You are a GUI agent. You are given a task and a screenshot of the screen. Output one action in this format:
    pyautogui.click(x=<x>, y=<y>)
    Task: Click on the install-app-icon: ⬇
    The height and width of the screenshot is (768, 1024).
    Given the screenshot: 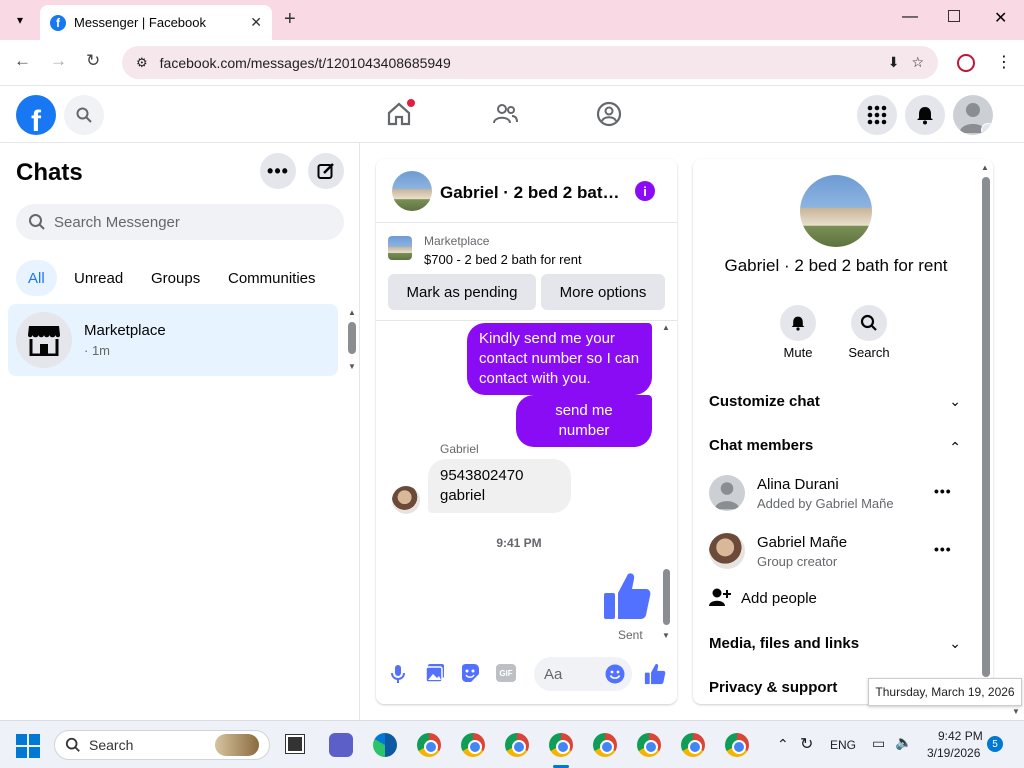 What is the action you would take?
    pyautogui.click(x=894, y=62)
    